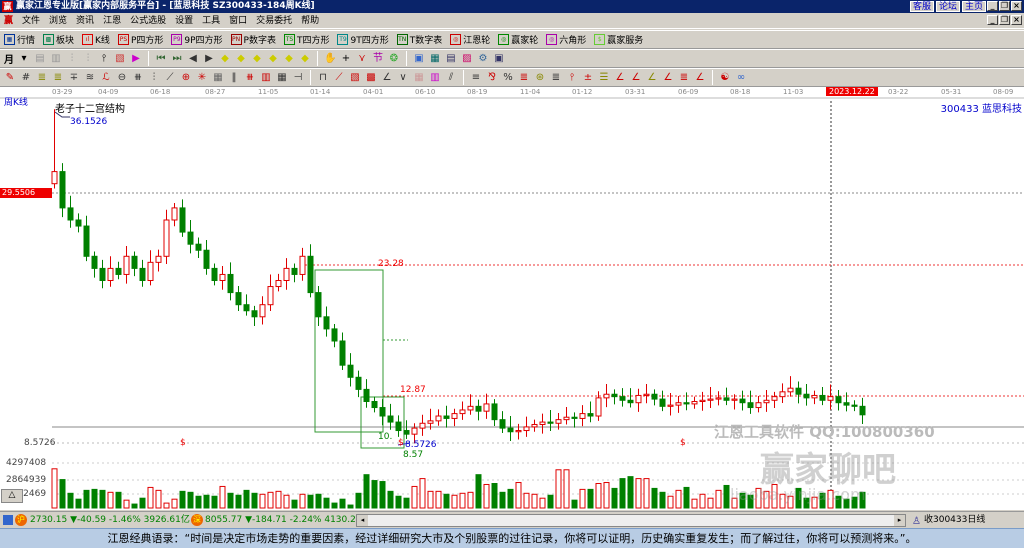 Image resolution: width=1024 pixels, height=548 pixels. What do you see at coordinates (154, 78) in the screenshot?
I see `fib-icon: ⫶` at bounding box center [154, 78].